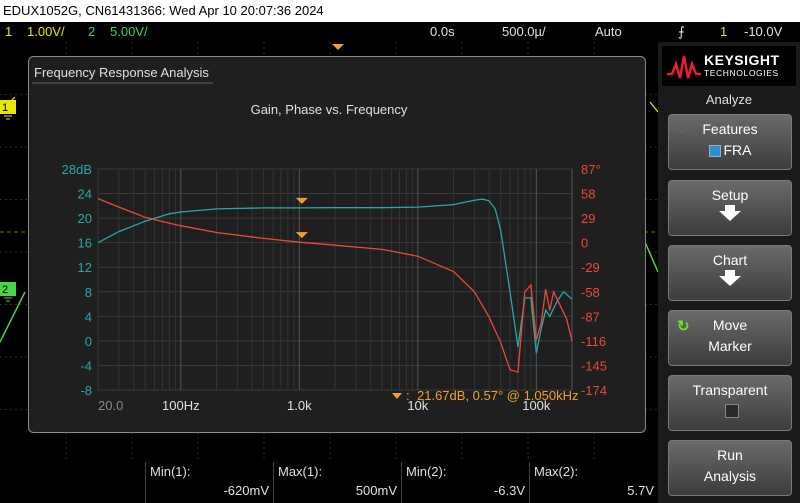 The image size is (800, 503). I want to click on chart-button: Chart, so click(730, 273).